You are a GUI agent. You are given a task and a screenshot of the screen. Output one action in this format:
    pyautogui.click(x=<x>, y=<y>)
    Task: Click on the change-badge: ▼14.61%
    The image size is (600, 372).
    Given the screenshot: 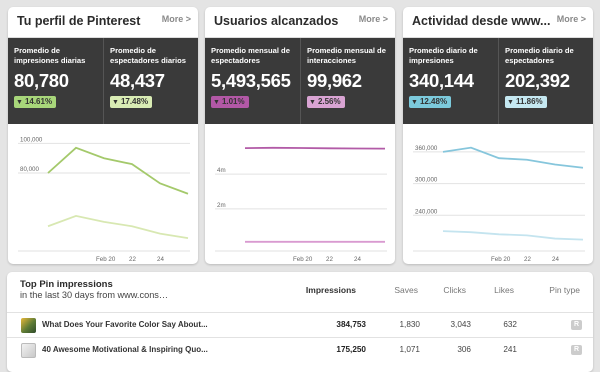 What is the action you would take?
    pyautogui.click(x=35, y=102)
    